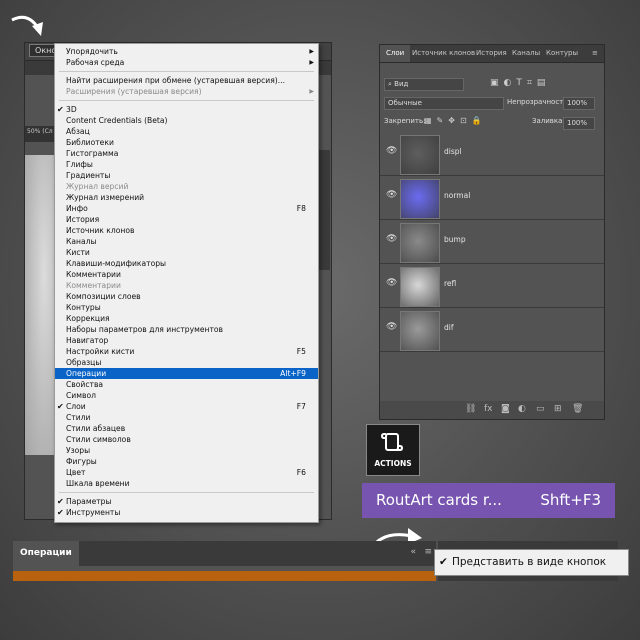  I want to click on menu-item-label: Источник клонов, so click(100, 230).